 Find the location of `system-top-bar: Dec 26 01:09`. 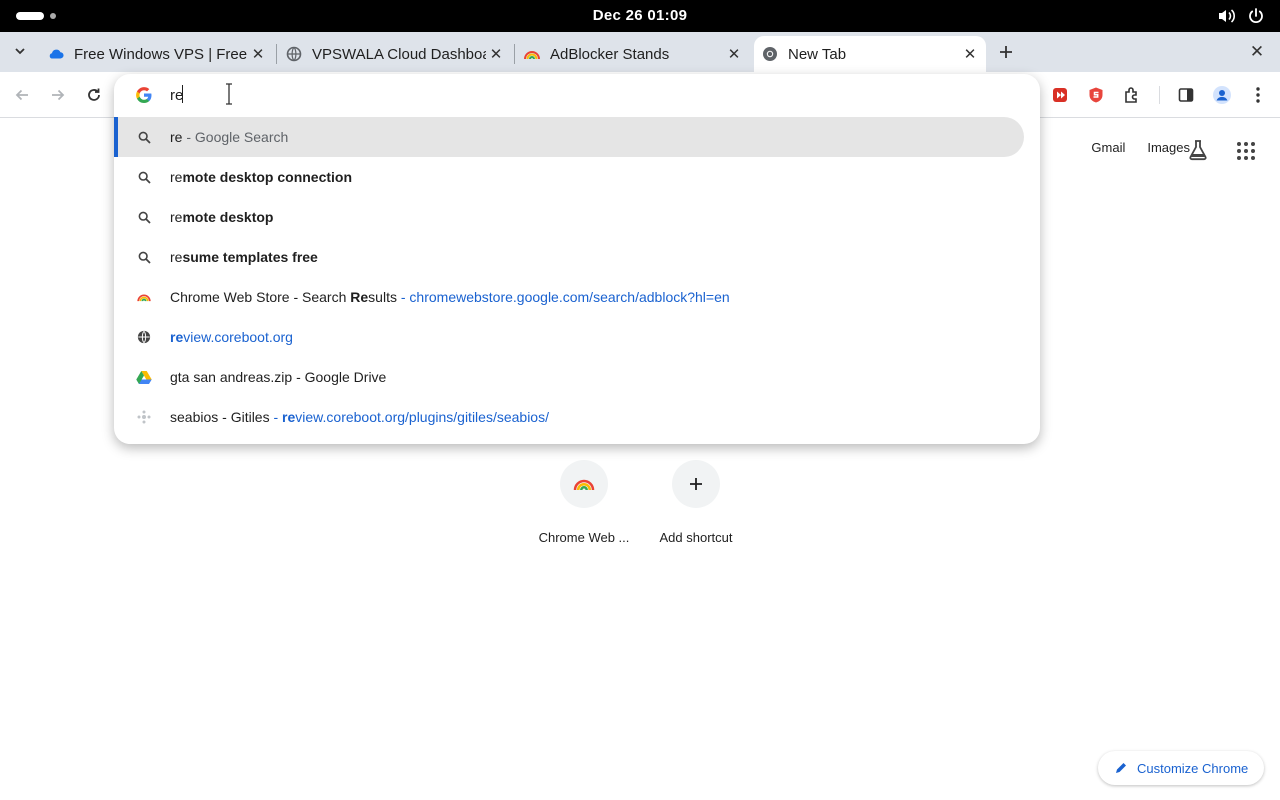

system-top-bar: Dec 26 01:09 is located at coordinates (640, 16).